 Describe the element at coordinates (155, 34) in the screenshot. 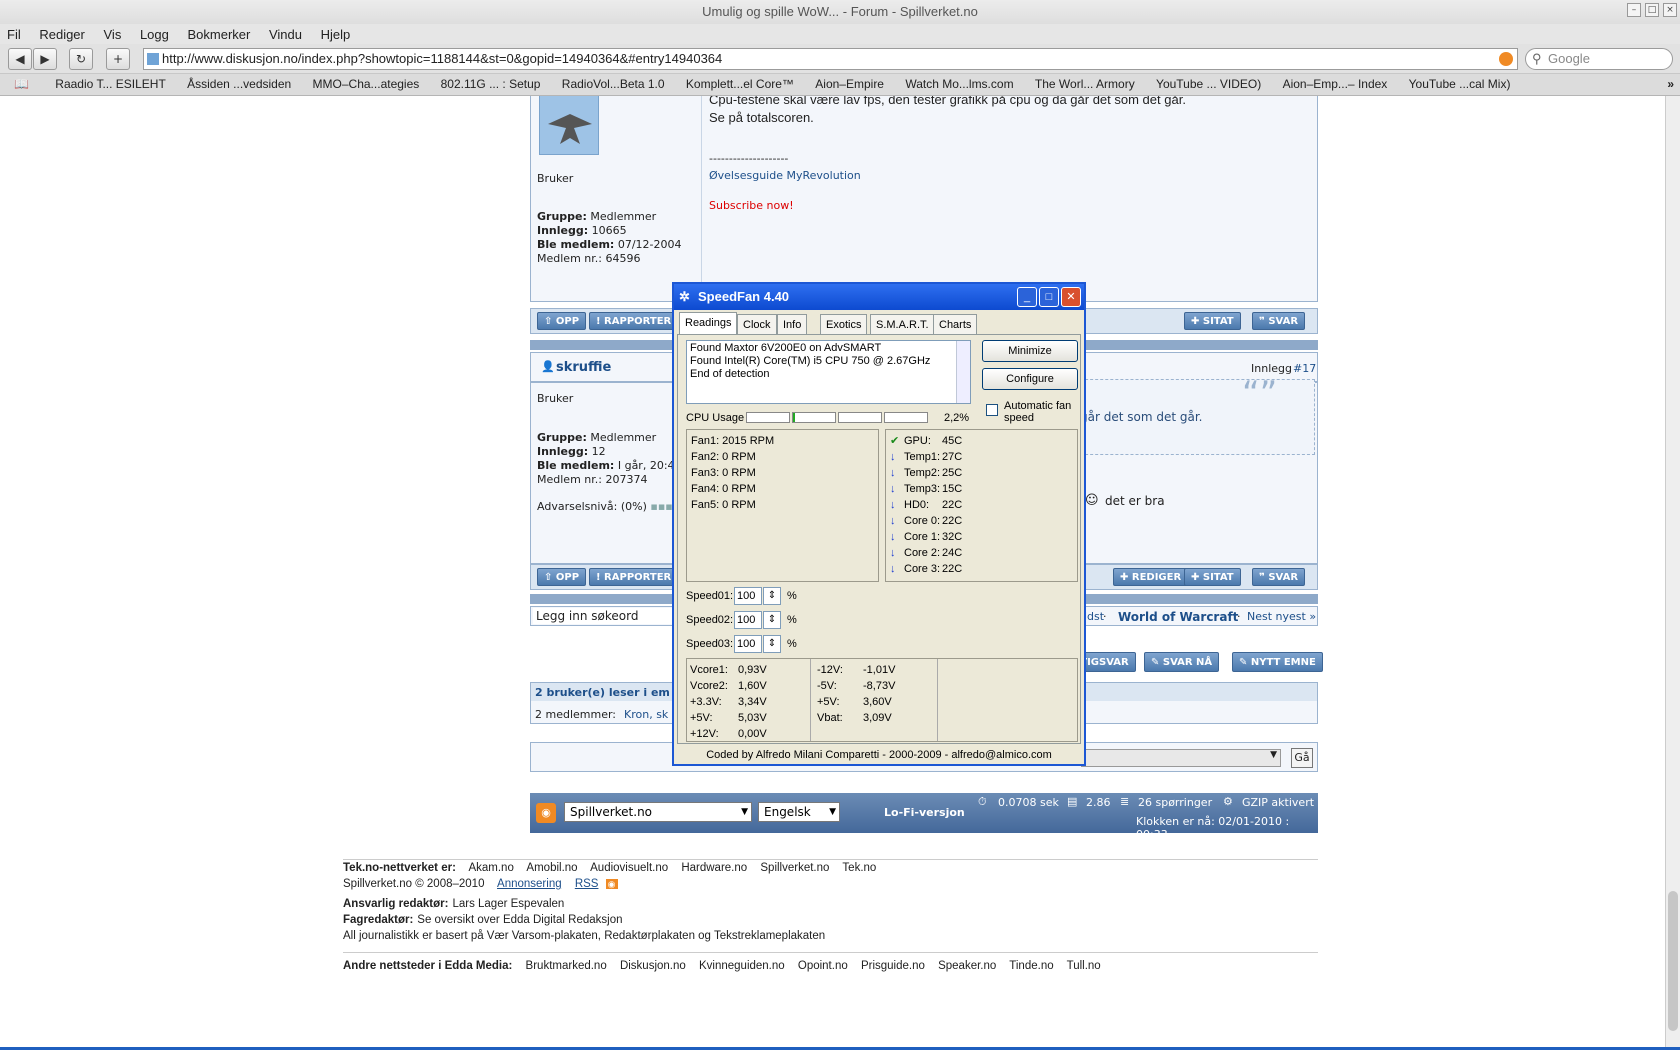

I see `menu-history: Logg` at that location.